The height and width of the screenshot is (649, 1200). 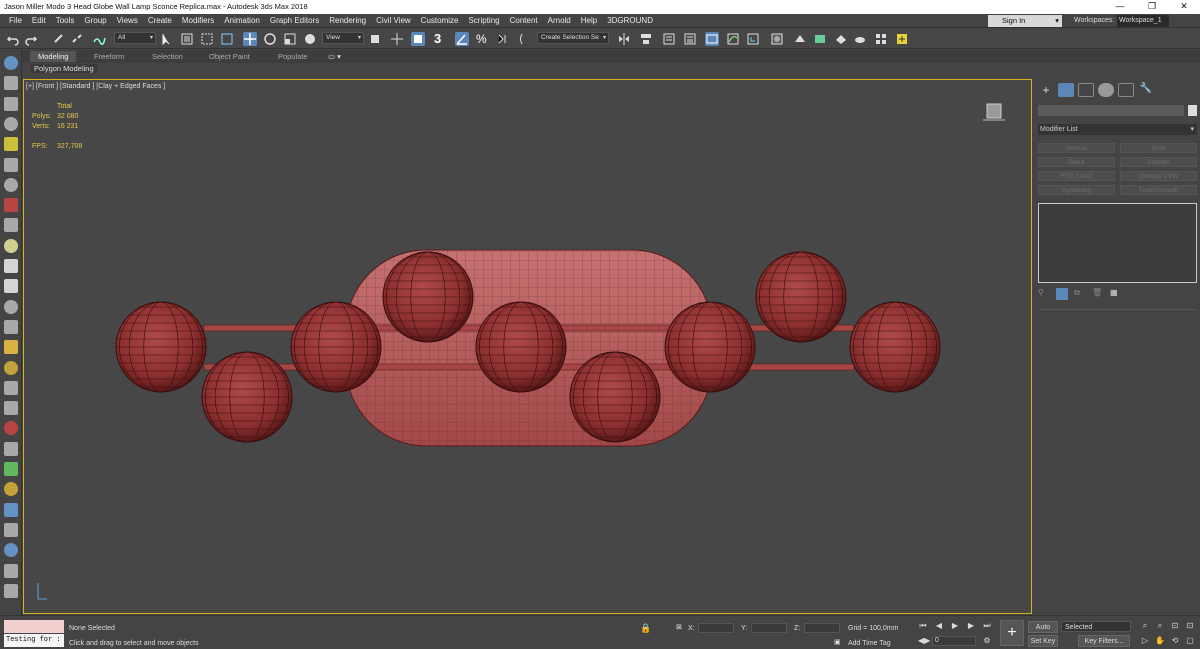 What do you see at coordinates (167, 56) in the screenshot?
I see `tab-selection: Selection` at bounding box center [167, 56].